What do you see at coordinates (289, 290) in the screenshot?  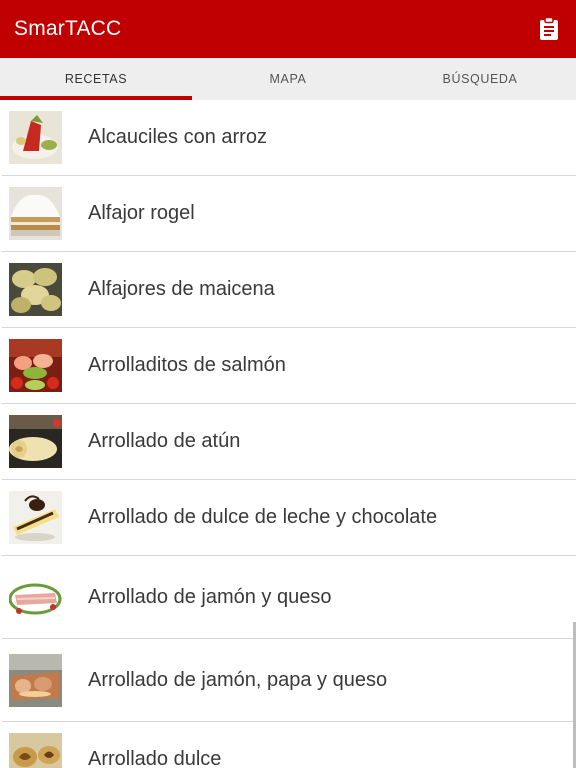 I see `list-item: Alfajores de maicena` at bounding box center [289, 290].